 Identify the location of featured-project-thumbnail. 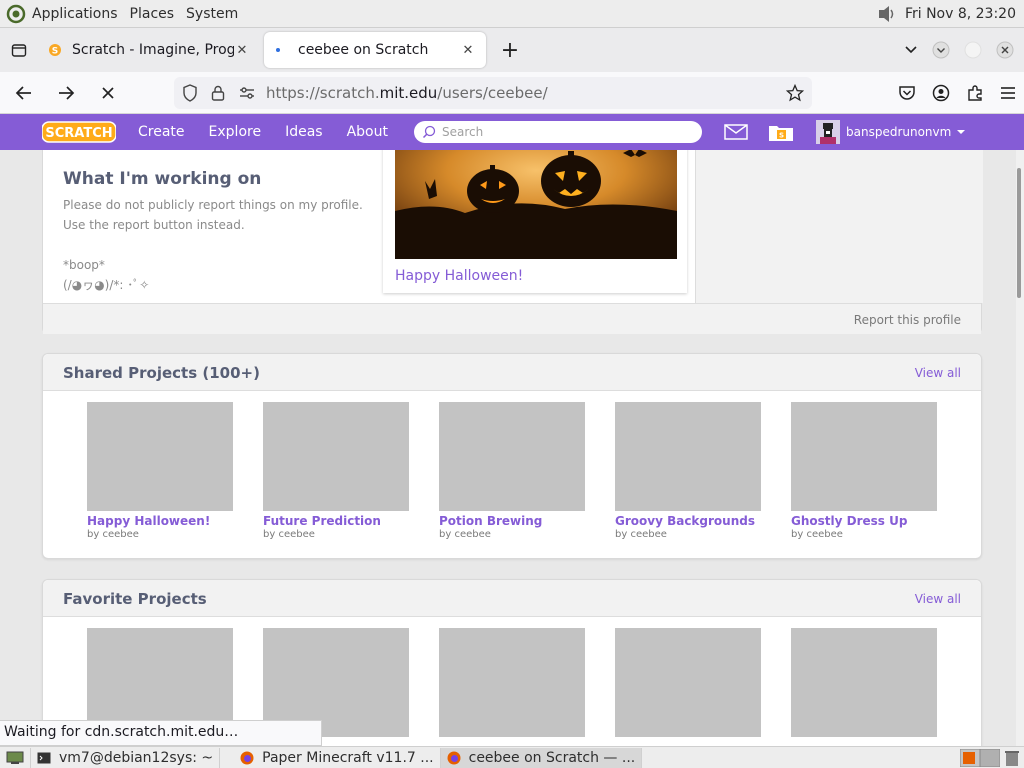
(536, 204).